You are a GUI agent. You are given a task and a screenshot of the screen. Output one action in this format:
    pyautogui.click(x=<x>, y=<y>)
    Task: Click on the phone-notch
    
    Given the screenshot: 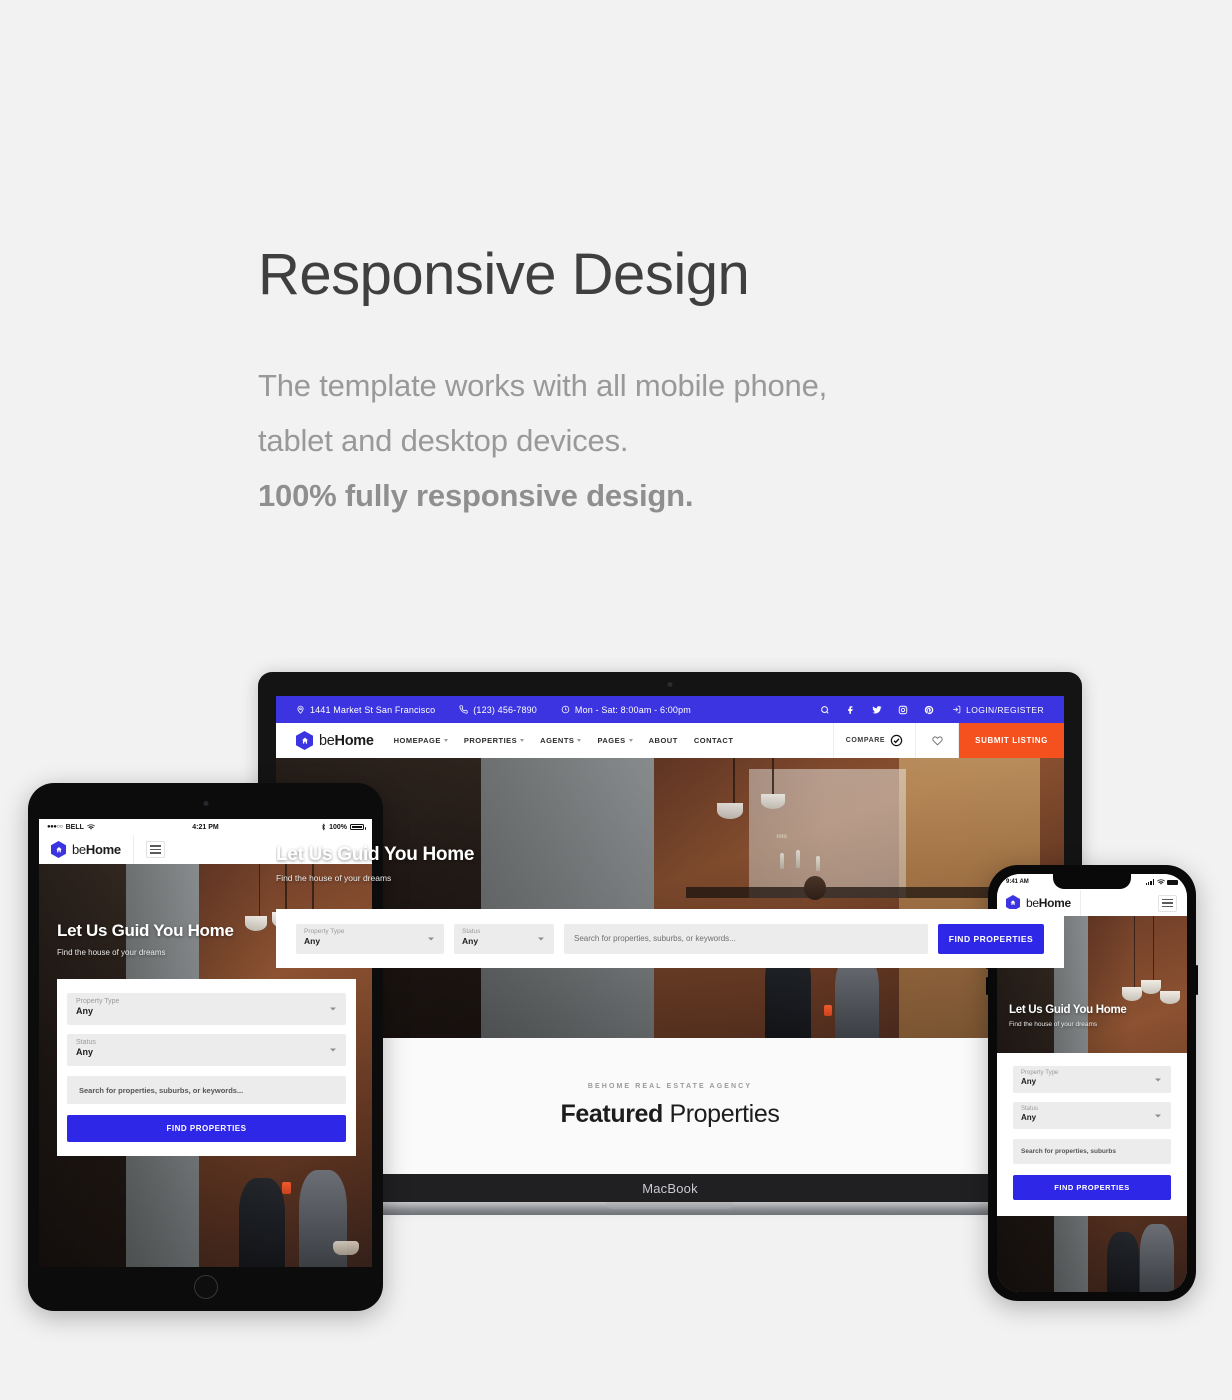 What is the action you would take?
    pyautogui.click(x=1092, y=881)
    